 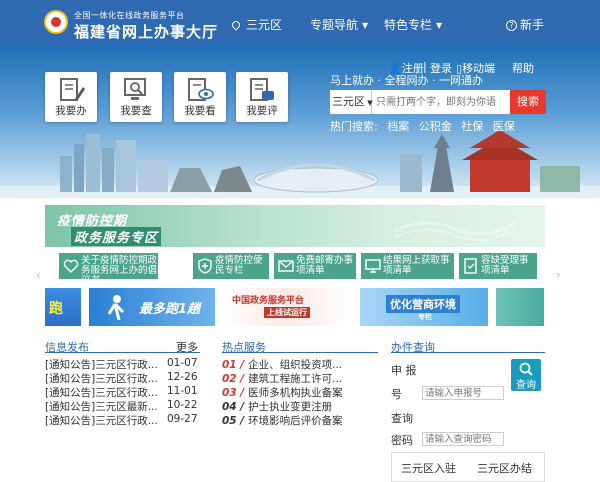 What do you see at coordinates (348, 101) in the screenshot?
I see `search-region-label: 三元区` at bounding box center [348, 101].